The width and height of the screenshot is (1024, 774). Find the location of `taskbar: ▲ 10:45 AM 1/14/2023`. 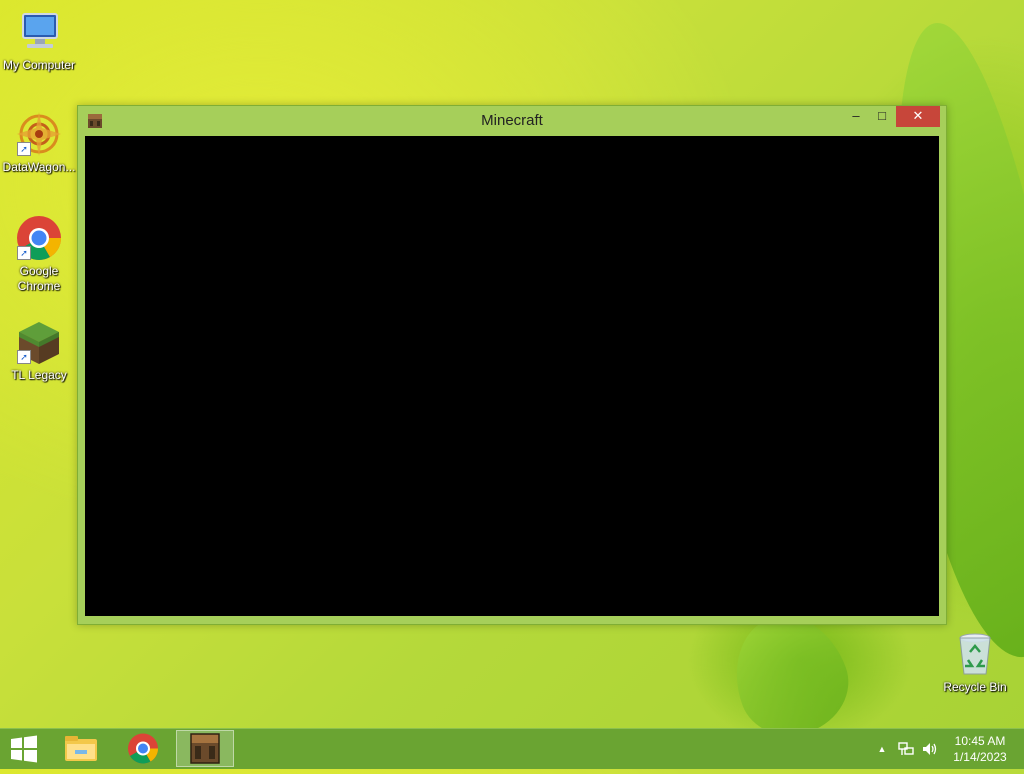

taskbar: ▲ 10:45 AM 1/14/2023 is located at coordinates (512, 748).